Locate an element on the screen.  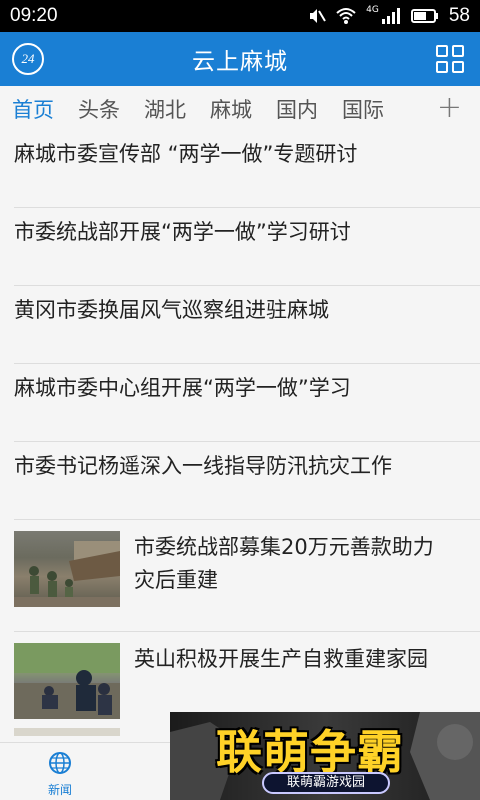
nav-item-news: 新闻 is located at coordinates (60, 774).